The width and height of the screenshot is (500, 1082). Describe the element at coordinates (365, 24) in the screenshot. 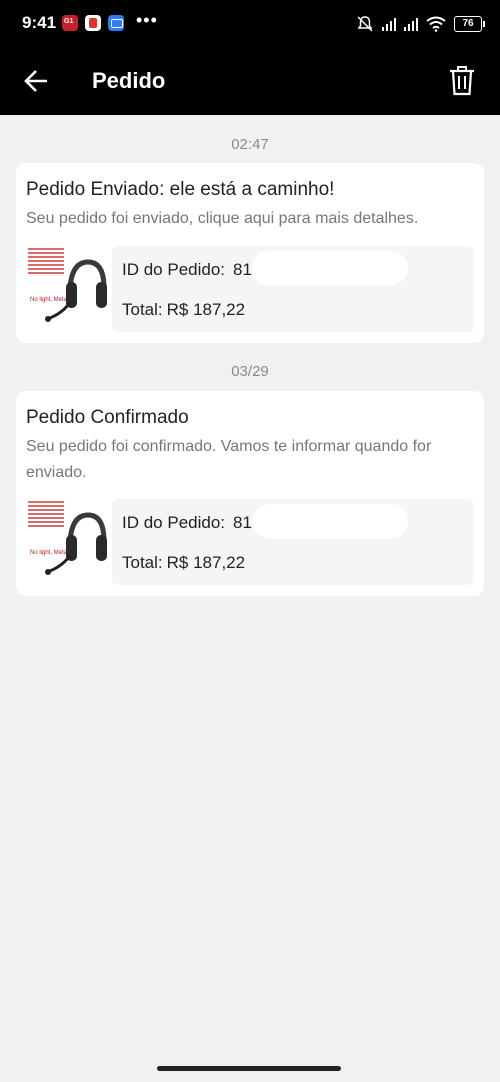

I see `mute-alarm-icon` at that location.